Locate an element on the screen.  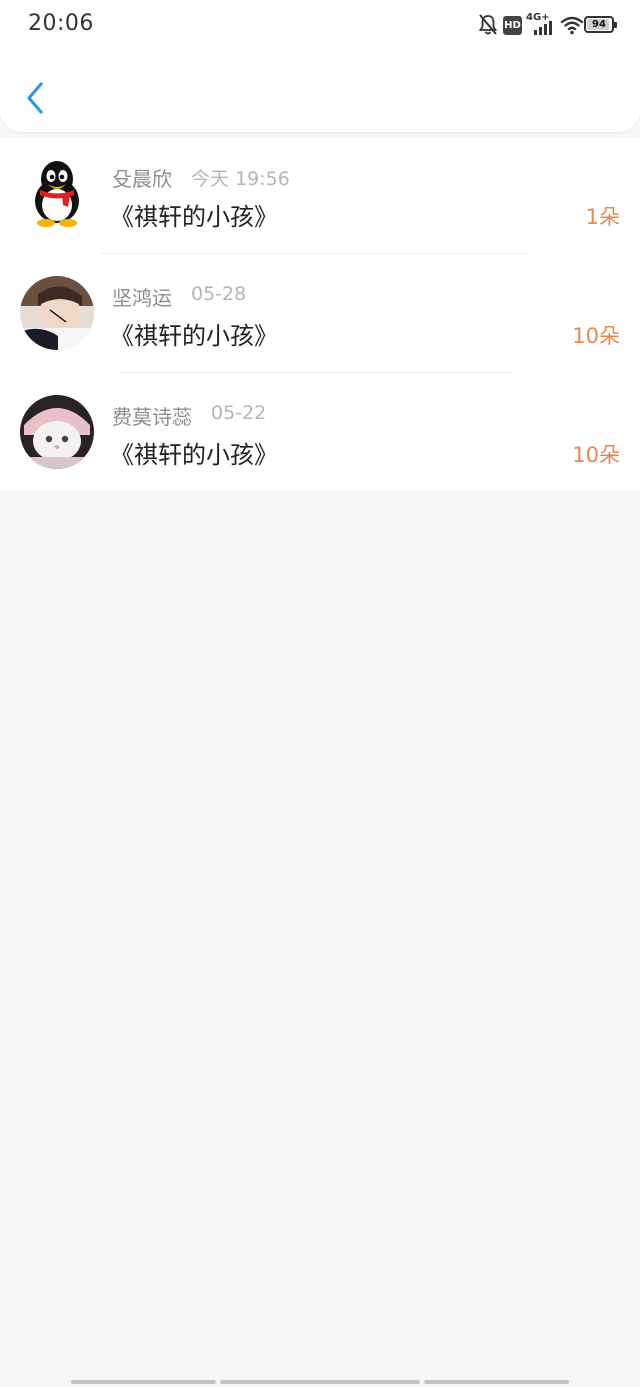
back-button is located at coordinates (36, 98).